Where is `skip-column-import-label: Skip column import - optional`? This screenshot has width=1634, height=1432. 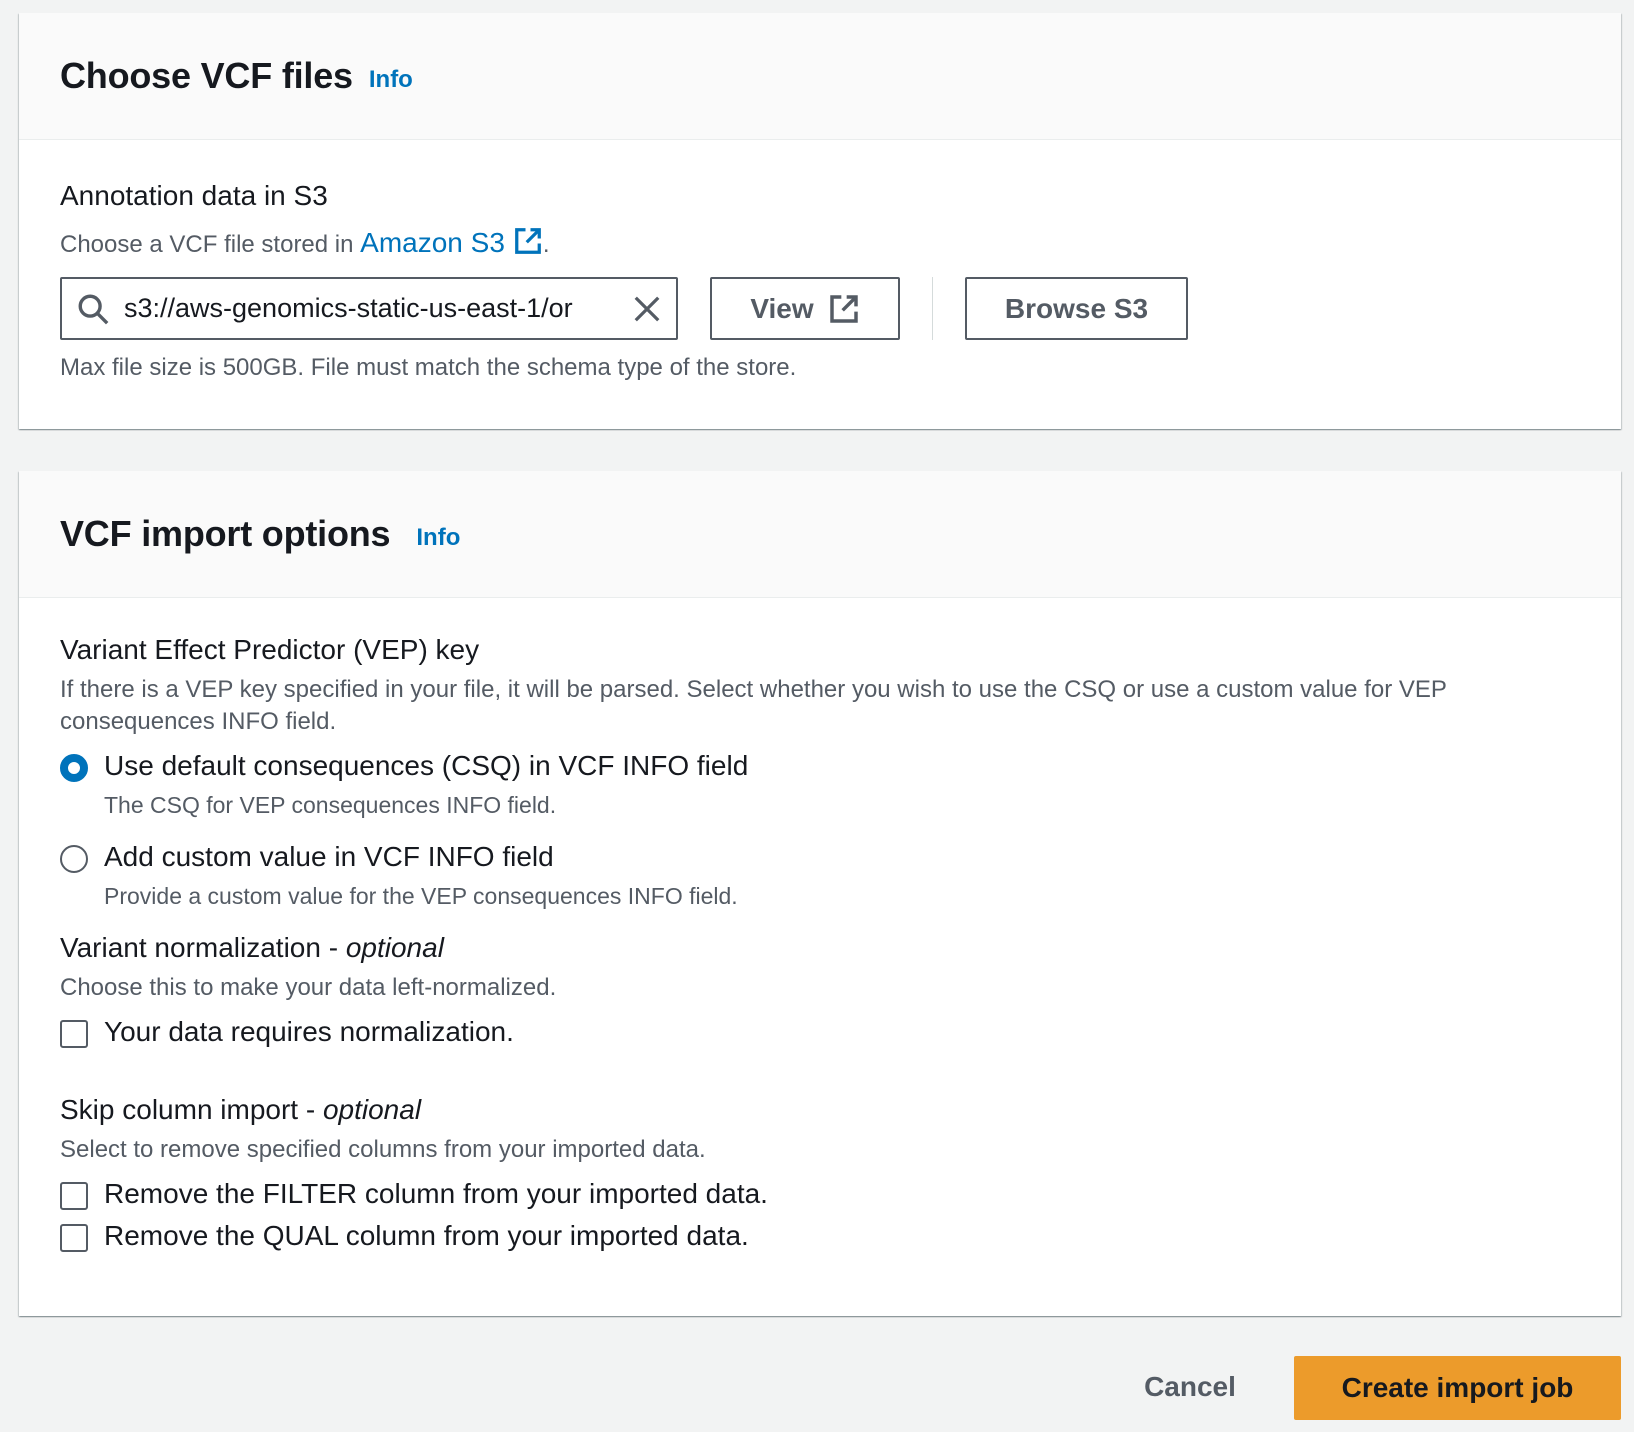 skip-column-import-label: Skip column import - optional is located at coordinates (820, 1110).